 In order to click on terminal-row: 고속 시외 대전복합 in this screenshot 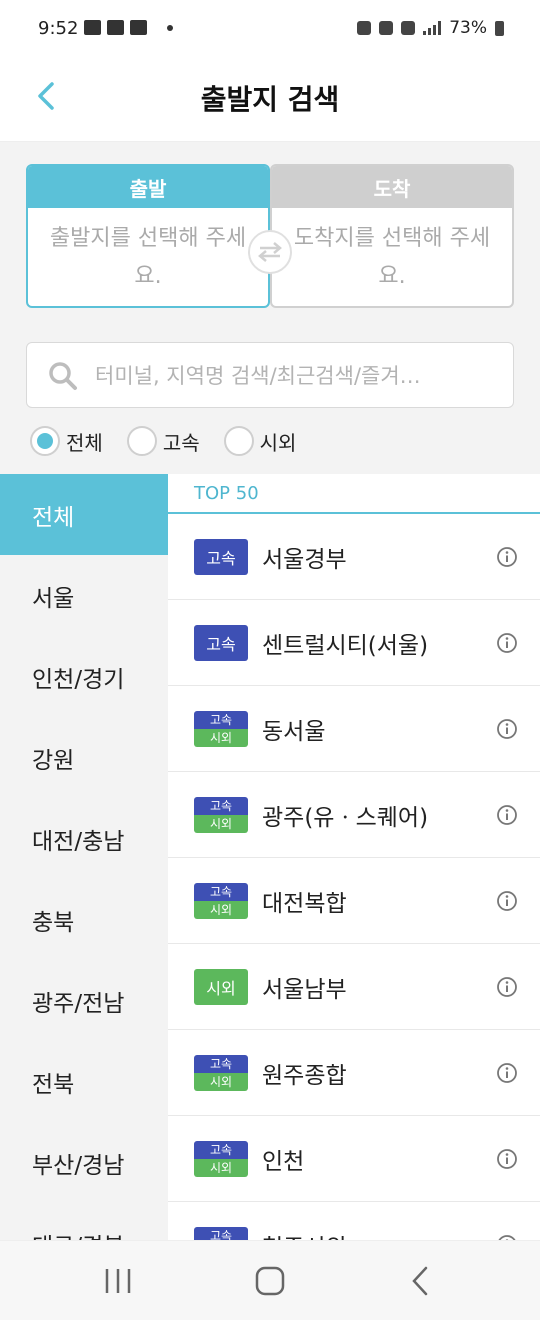, I will do `click(354, 901)`.